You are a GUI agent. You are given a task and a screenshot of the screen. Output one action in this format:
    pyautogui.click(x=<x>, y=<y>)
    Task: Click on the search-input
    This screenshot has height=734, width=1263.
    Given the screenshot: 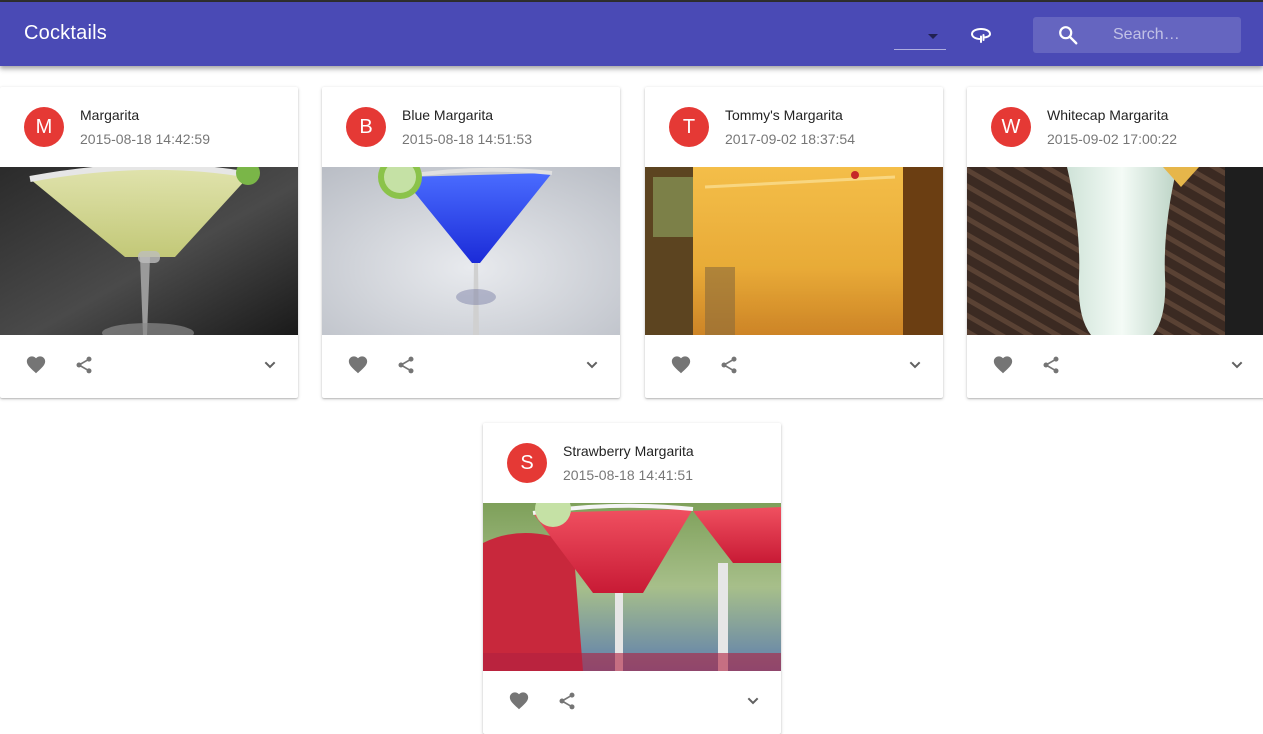 What is the action you would take?
    pyautogui.click(x=1173, y=35)
    